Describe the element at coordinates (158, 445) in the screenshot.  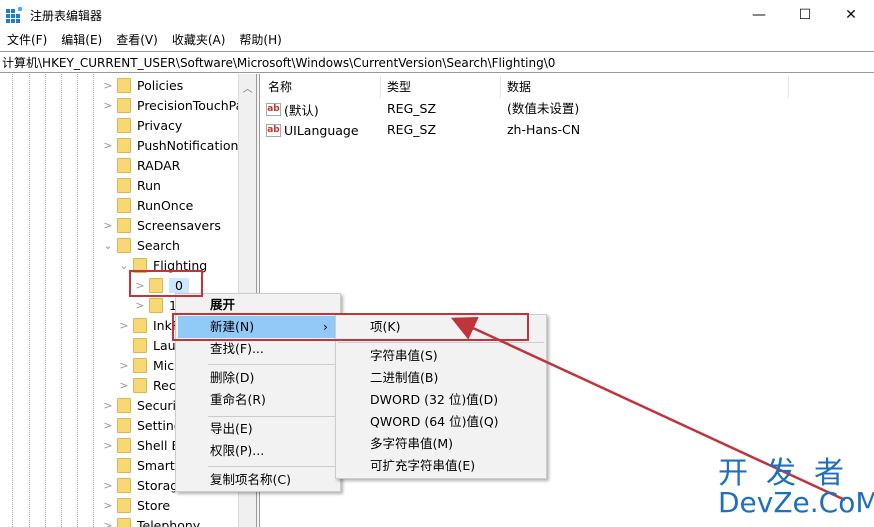
I see `tree-item-label: Shell E` at that location.